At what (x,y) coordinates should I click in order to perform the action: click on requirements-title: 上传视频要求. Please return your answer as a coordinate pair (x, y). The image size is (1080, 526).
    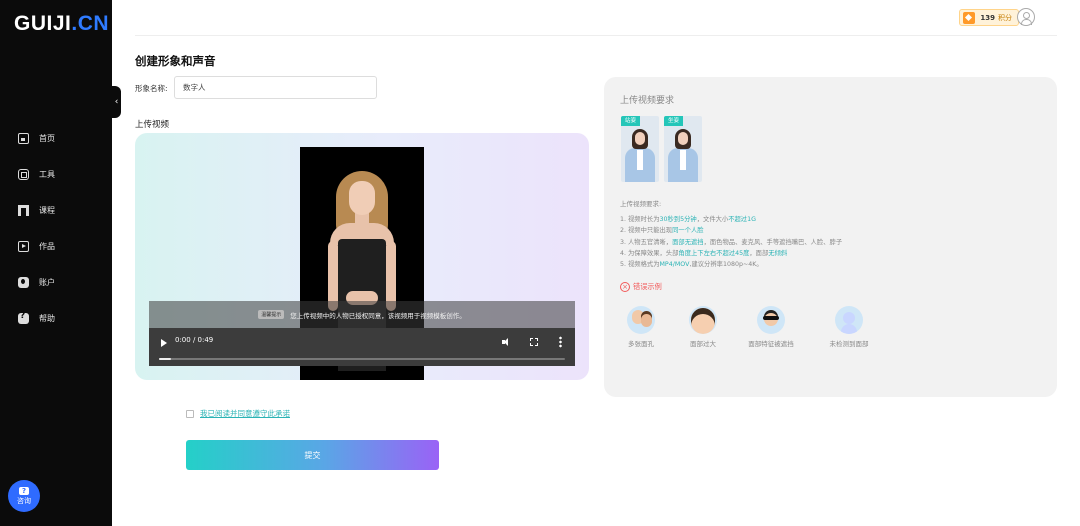
    Looking at the image, I should click on (647, 101).